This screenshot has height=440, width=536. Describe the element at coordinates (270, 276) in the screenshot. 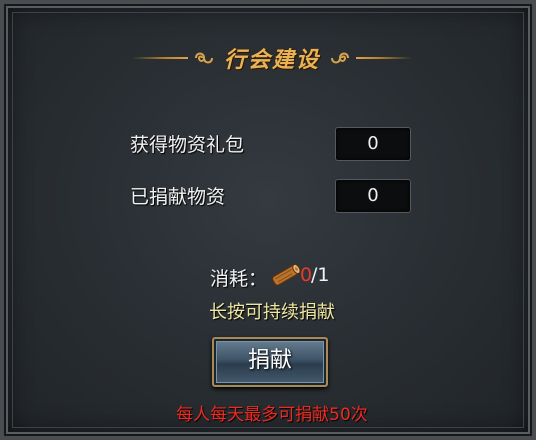

I see `cost-row: 消耗： 0 /1` at that location.